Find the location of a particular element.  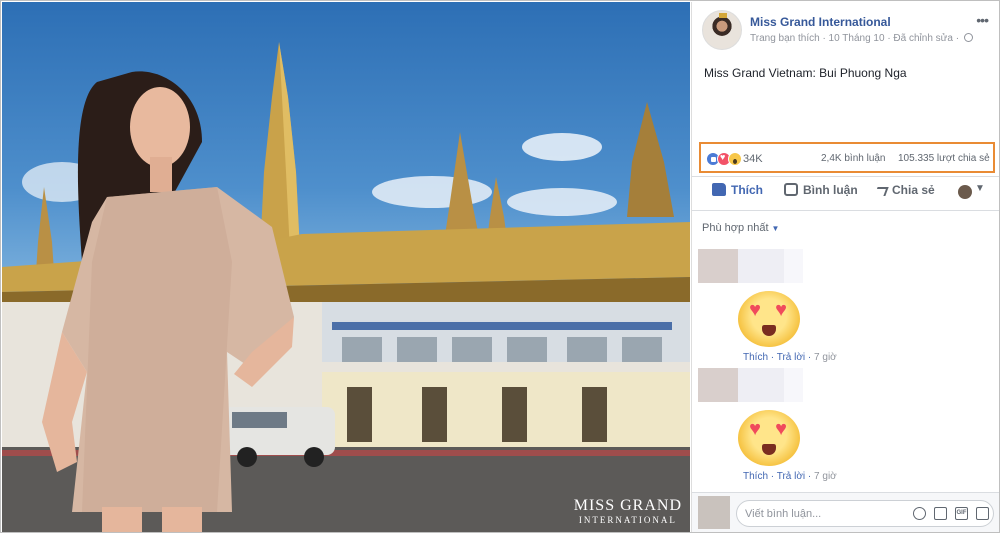

comment-label: Bình luận is located at coordinates (830, 190).